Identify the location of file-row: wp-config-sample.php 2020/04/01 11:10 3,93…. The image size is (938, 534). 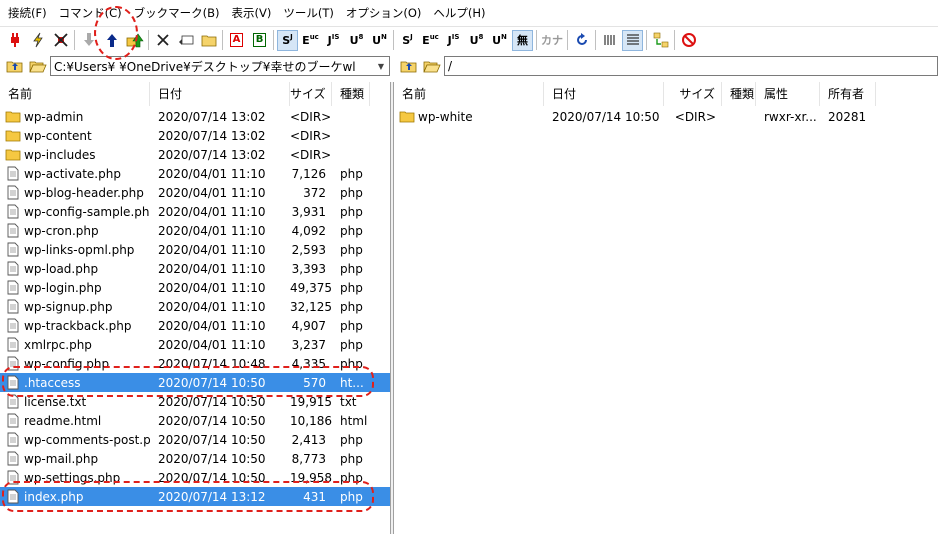
(195, 211).